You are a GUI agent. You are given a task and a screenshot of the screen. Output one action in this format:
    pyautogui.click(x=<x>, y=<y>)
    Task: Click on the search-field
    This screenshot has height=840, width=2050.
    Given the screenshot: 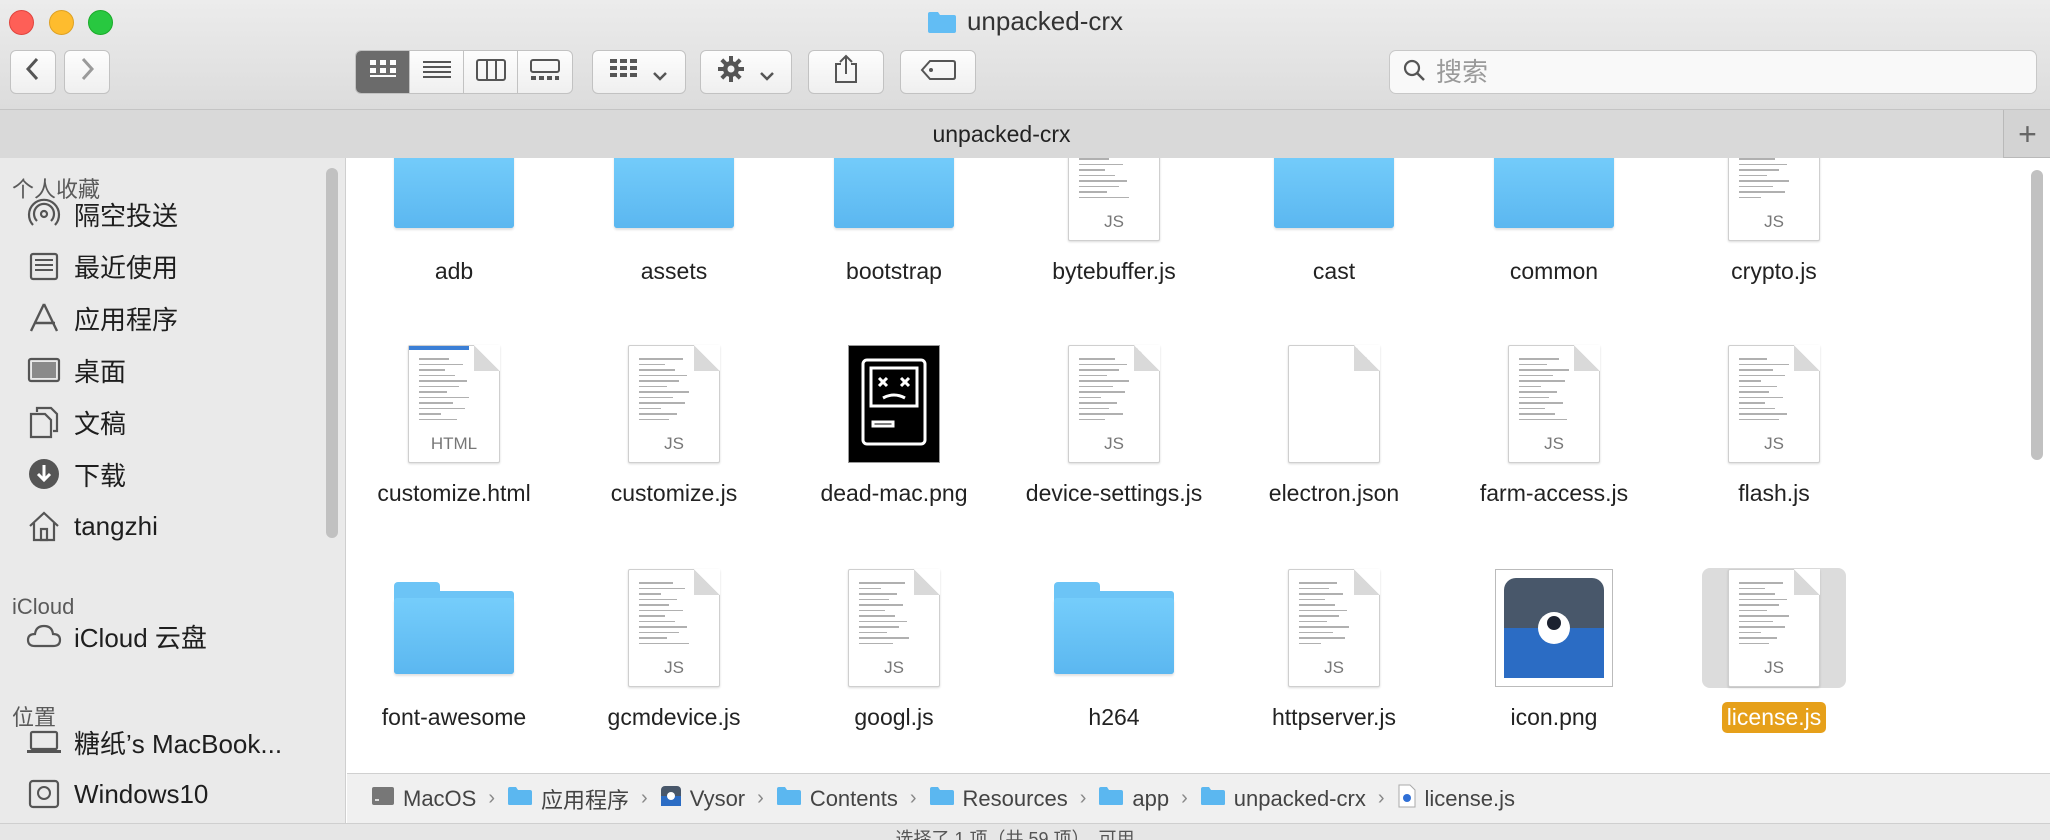 What is the action you would take?
    pyautogui.click(x=1713, y=72)
    